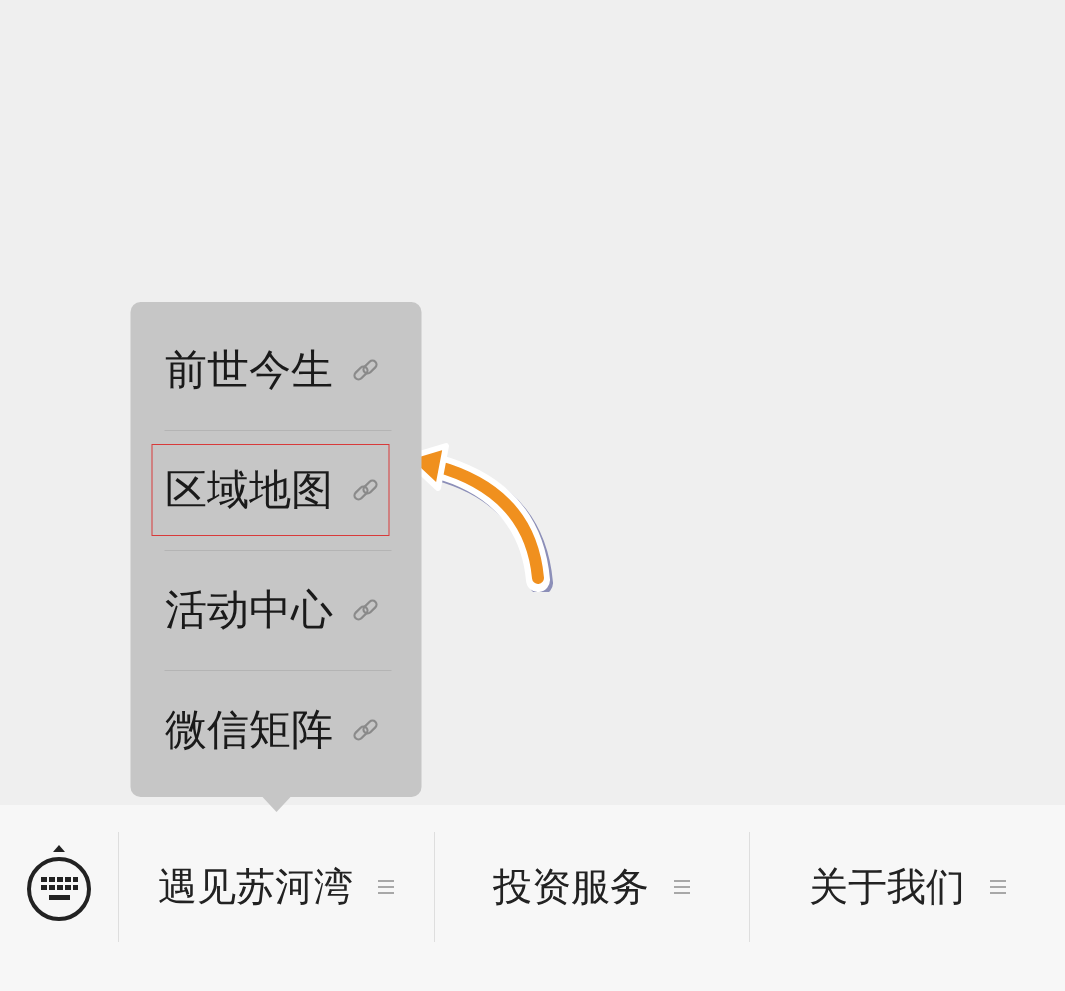  Describe the element at coordinates (270, 490) in the screenshot. I see `submenu-item: 区域地图` at that location.